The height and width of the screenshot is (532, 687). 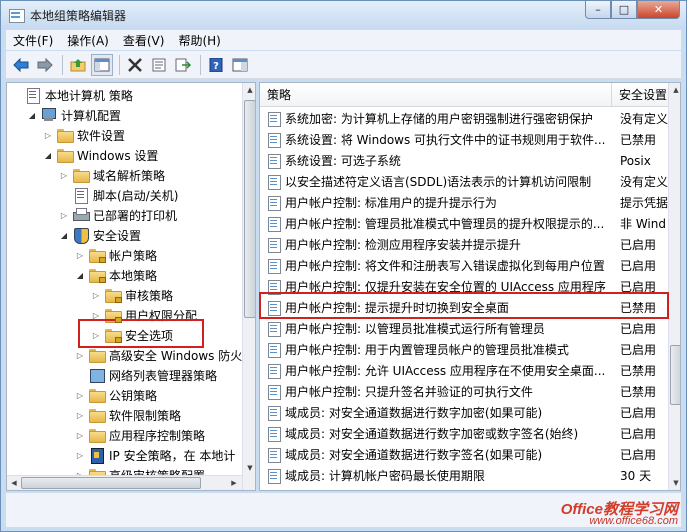 I want to click on properties-button, so click(x=159, y=65).